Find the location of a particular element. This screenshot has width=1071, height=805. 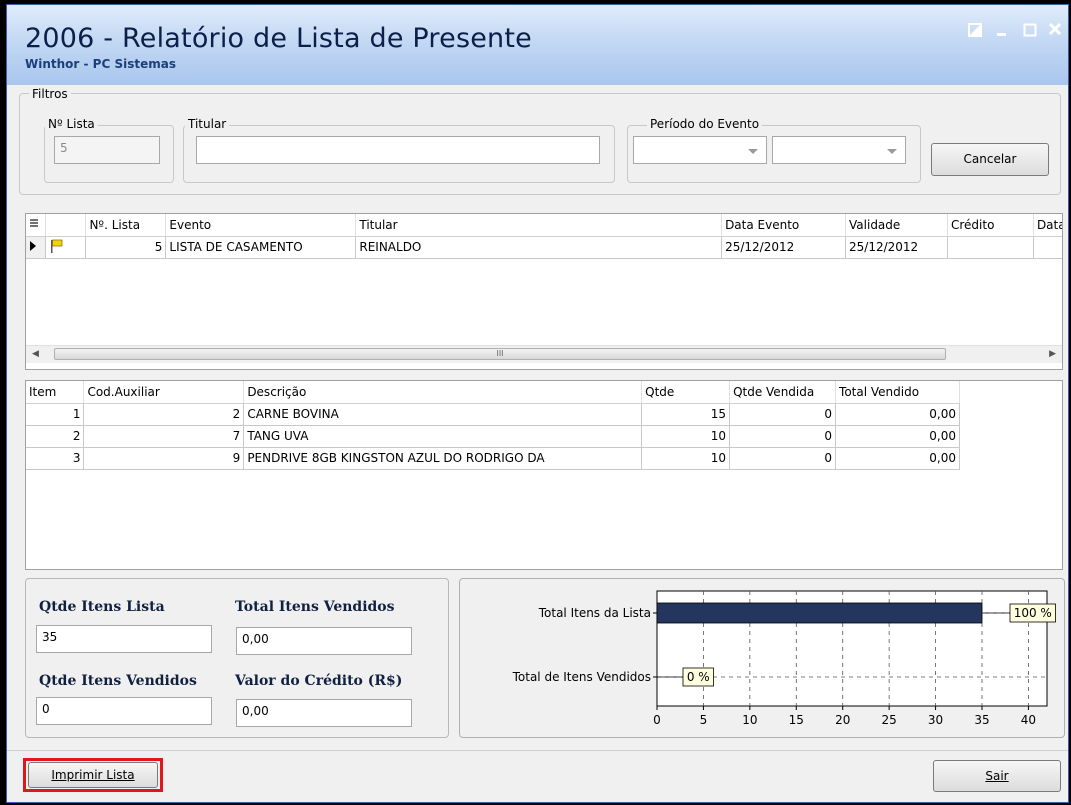

periodo-end-select is located at coordinates (839, 150).